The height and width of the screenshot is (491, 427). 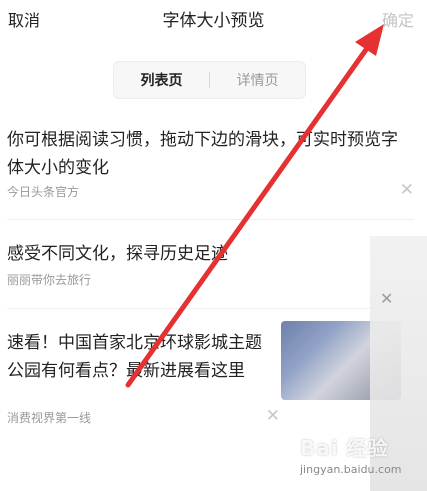 I want to click on tab-detail-page: 详情页, so click(x=257, y=80).